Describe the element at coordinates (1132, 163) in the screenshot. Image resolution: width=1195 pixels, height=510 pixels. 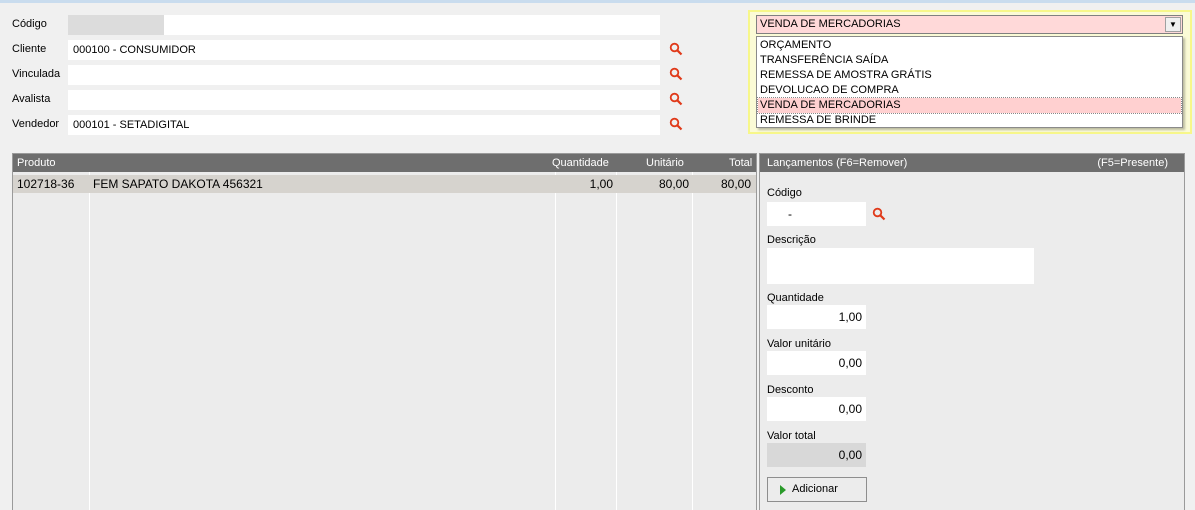
I see `presente-hint: (F5=Presente)` at that location.